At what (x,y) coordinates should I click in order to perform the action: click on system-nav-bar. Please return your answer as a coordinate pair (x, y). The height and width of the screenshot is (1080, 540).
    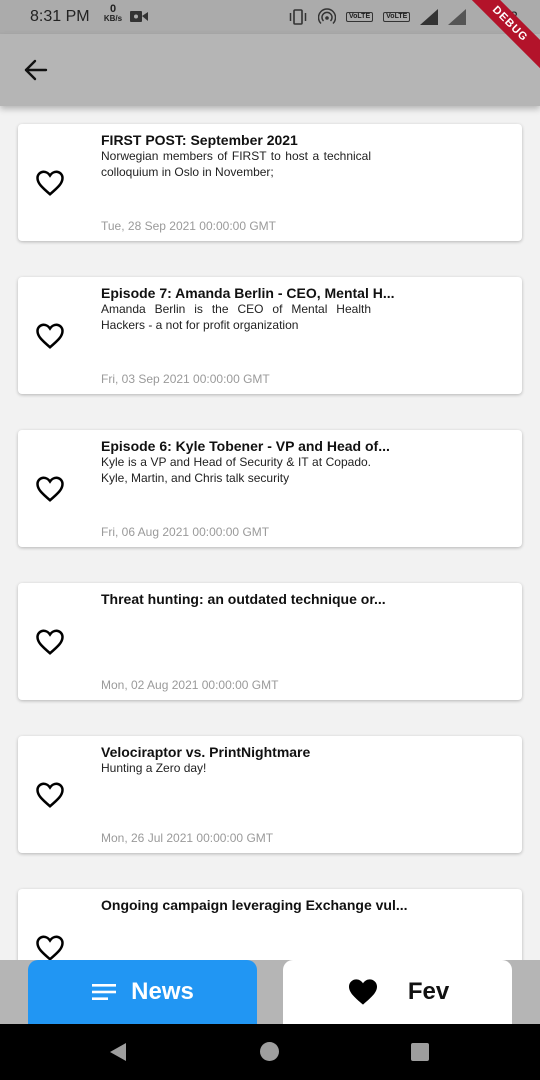
    Looking at the image, I should click on (270, 1052).